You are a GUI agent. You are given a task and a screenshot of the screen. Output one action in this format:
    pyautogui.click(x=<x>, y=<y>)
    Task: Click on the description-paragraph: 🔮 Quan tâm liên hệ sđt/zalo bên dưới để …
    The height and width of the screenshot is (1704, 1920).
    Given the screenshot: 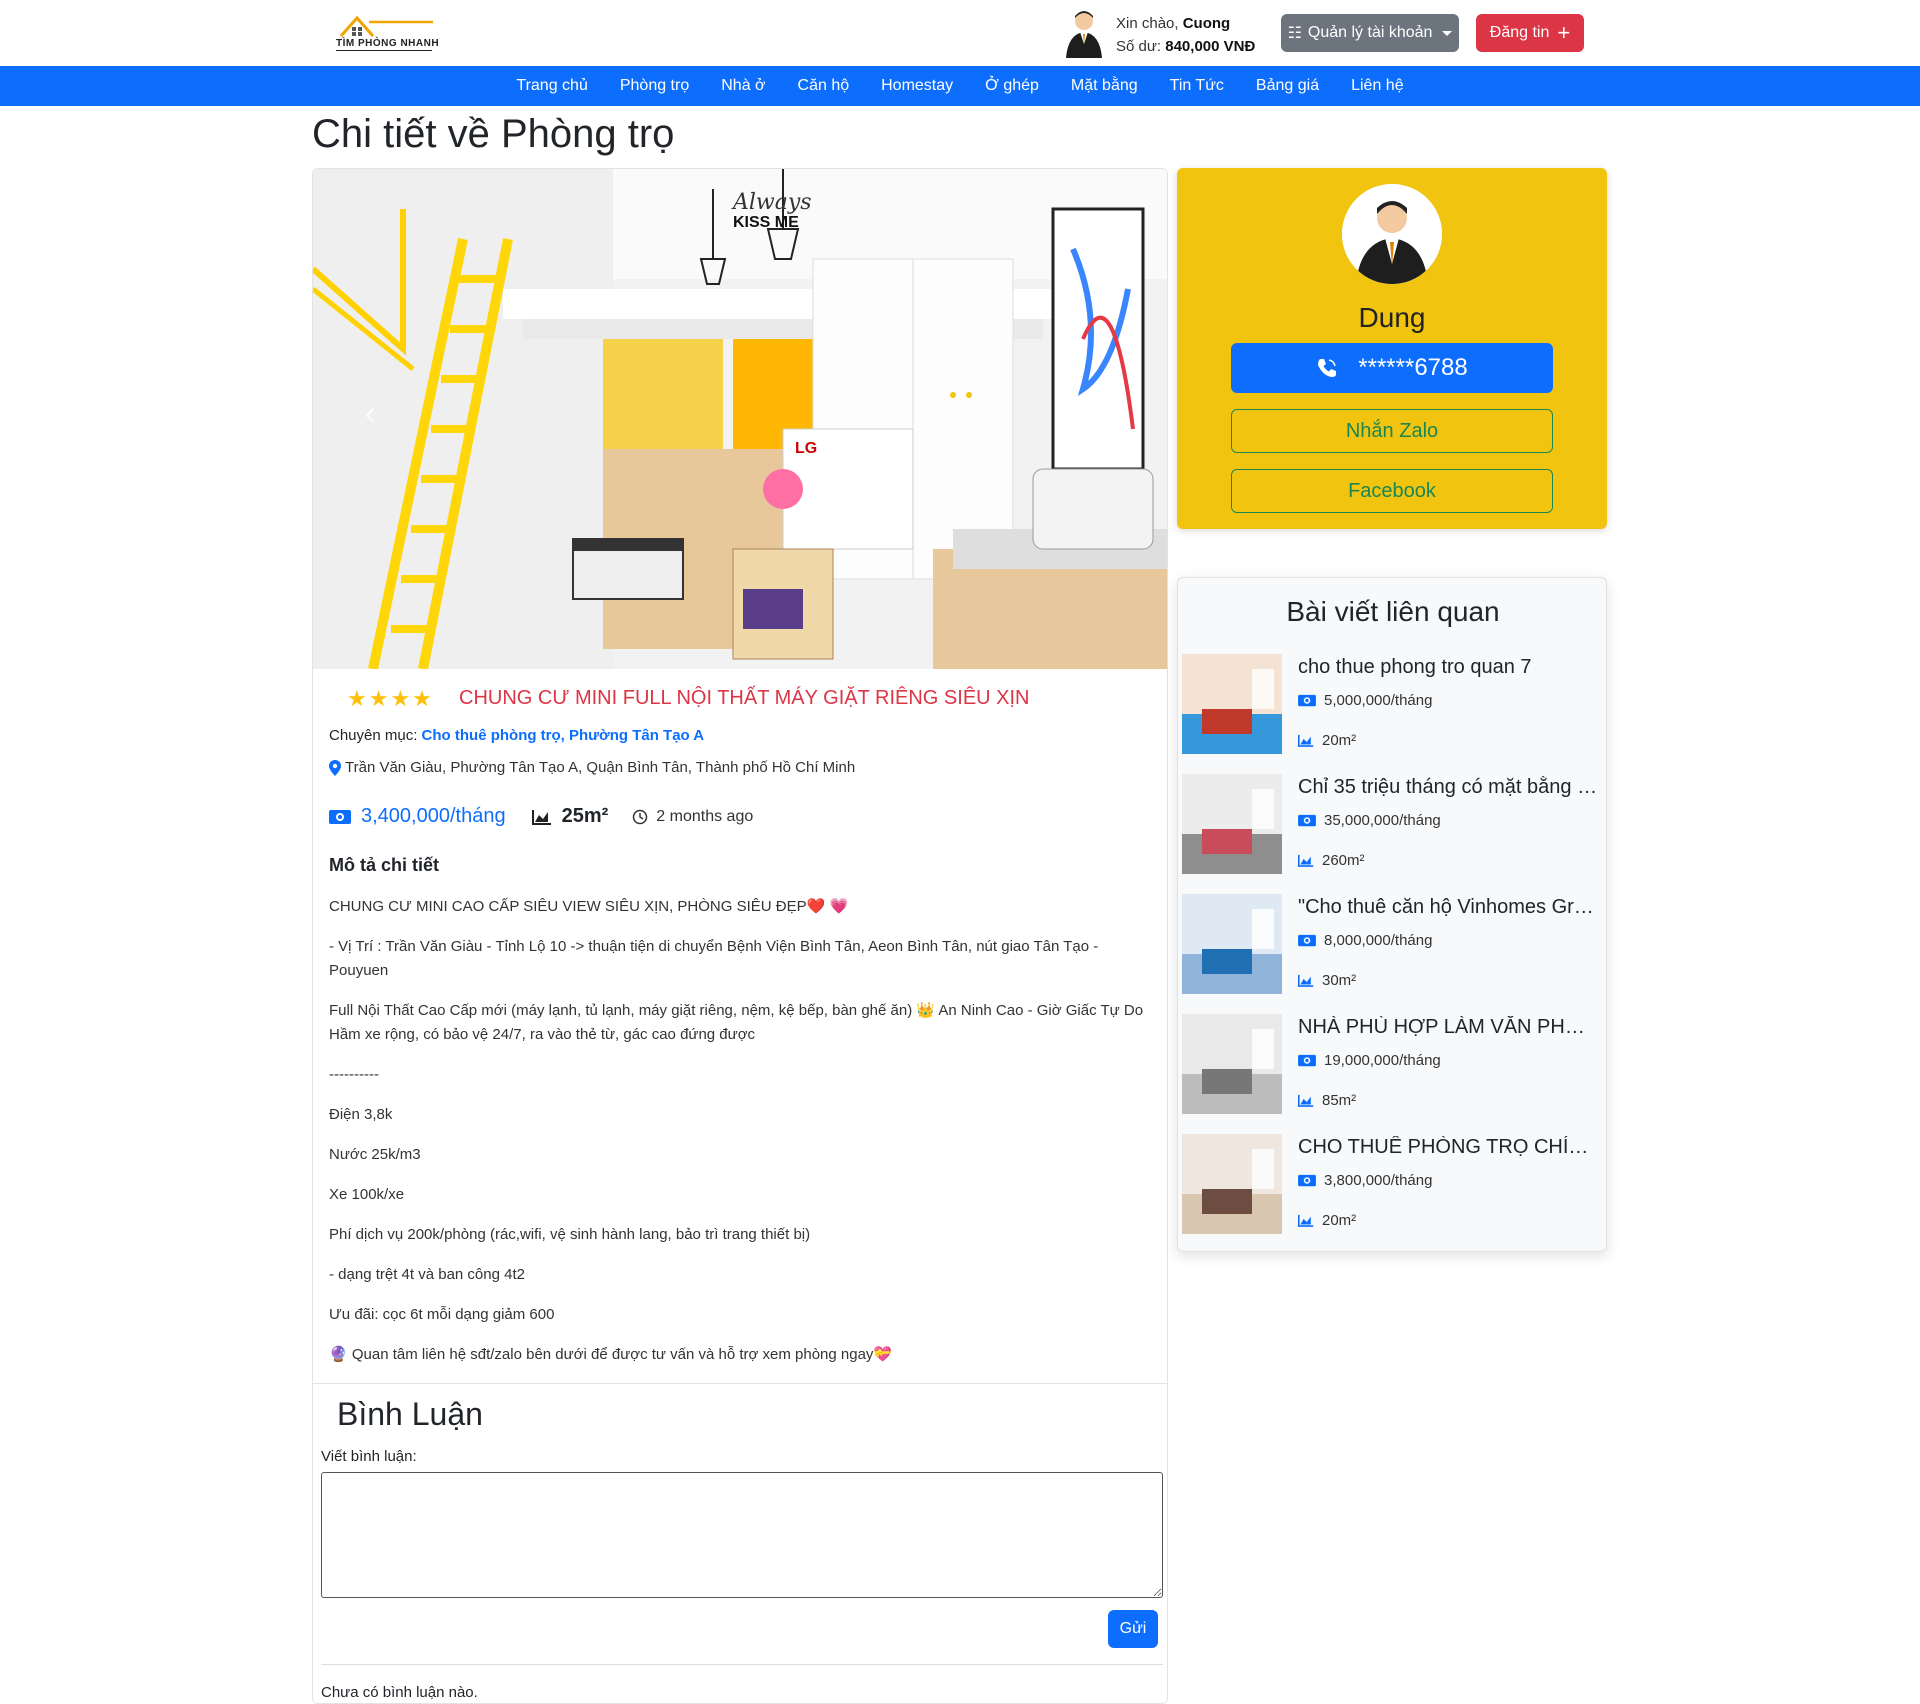 What is the action you would take?
    pyautogui.click(x=611, y=1354)
    